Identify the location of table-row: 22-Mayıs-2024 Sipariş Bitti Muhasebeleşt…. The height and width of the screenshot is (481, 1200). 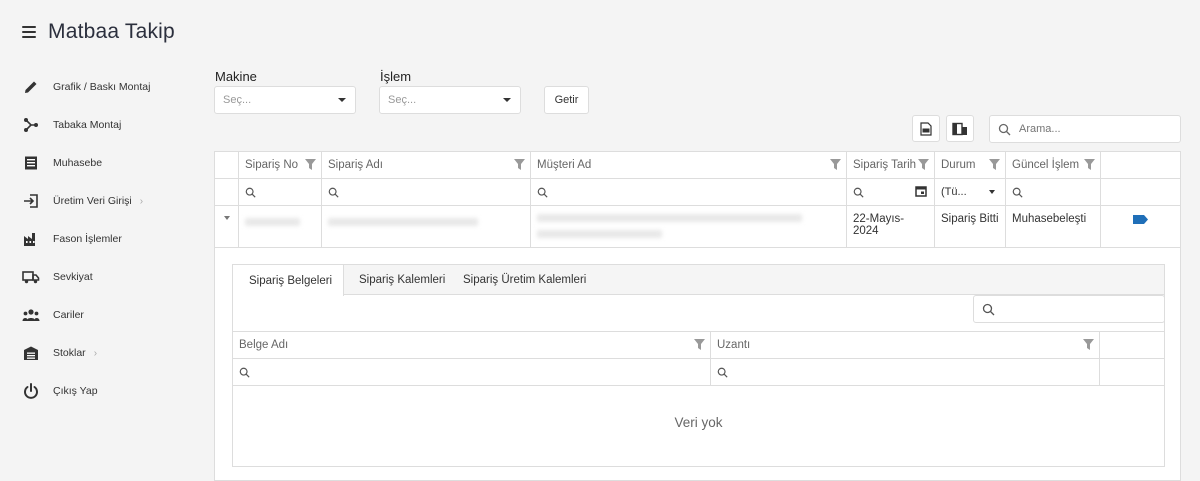
(697, 227).